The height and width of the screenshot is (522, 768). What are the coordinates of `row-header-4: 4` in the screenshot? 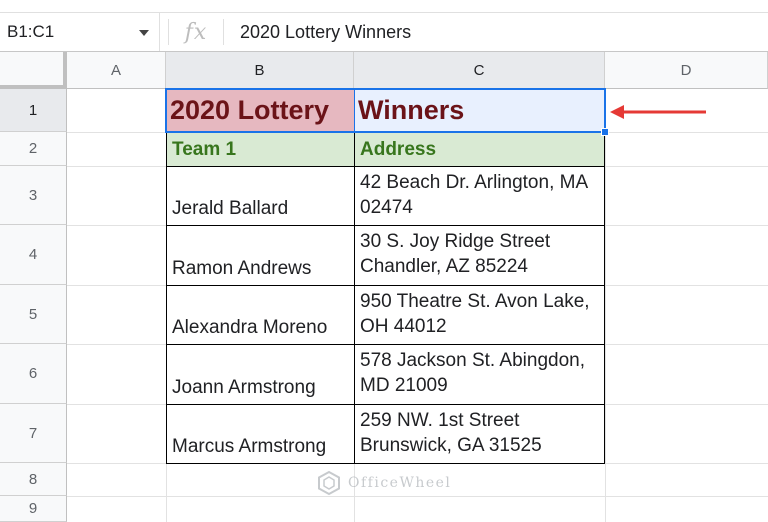 It's located at (33, 255).